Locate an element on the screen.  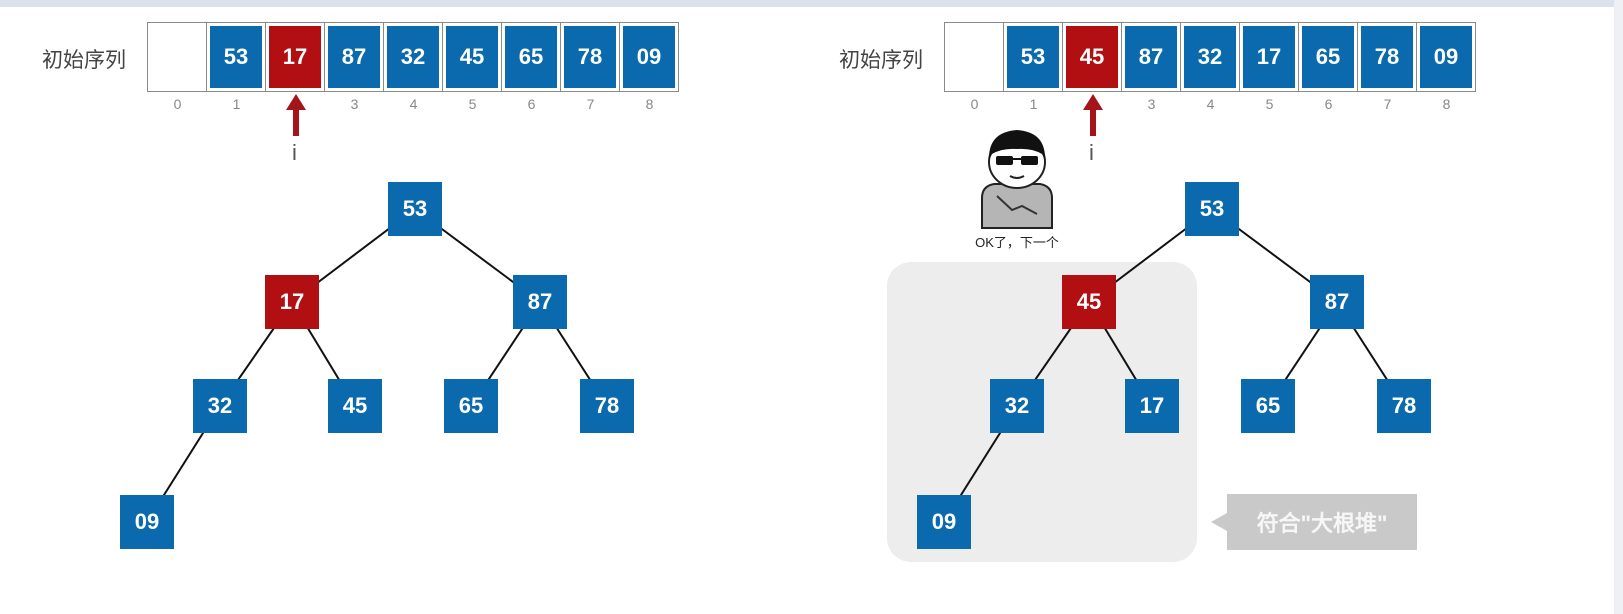
callout-text: 符合"大根堆" is located at coordinates (1322, 522).